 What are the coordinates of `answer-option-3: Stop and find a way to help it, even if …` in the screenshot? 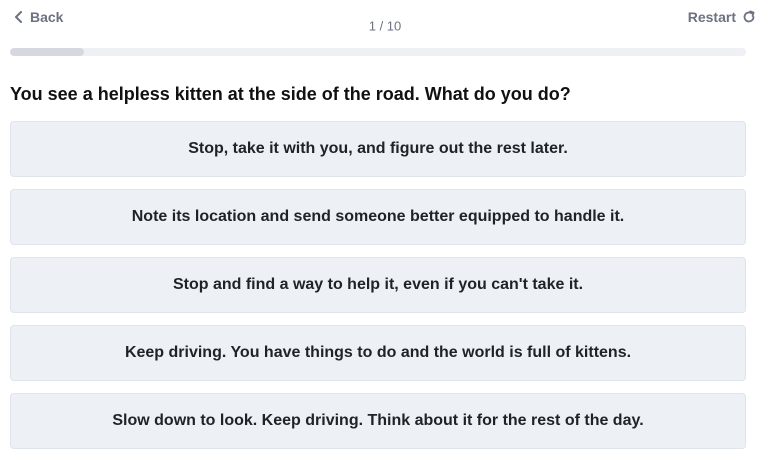 It's located at (378, 285).